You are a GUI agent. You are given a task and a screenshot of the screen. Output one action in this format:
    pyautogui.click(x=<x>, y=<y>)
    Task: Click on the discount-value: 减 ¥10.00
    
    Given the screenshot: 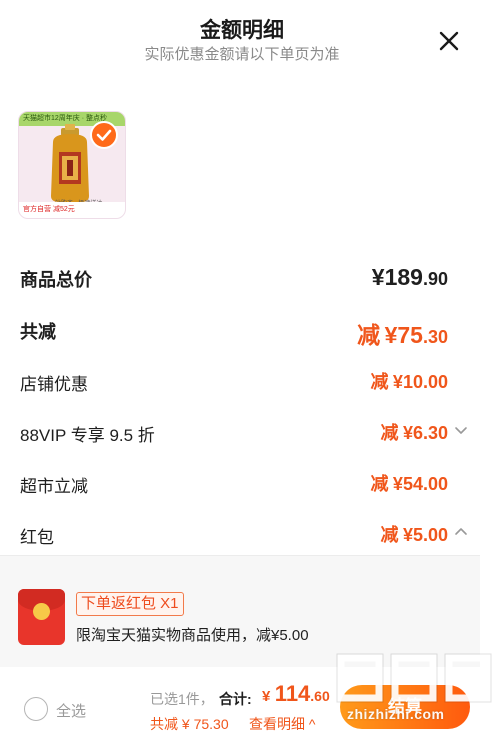 What is the action you would take?
    pyautogui.click(x=409, y=382)
    